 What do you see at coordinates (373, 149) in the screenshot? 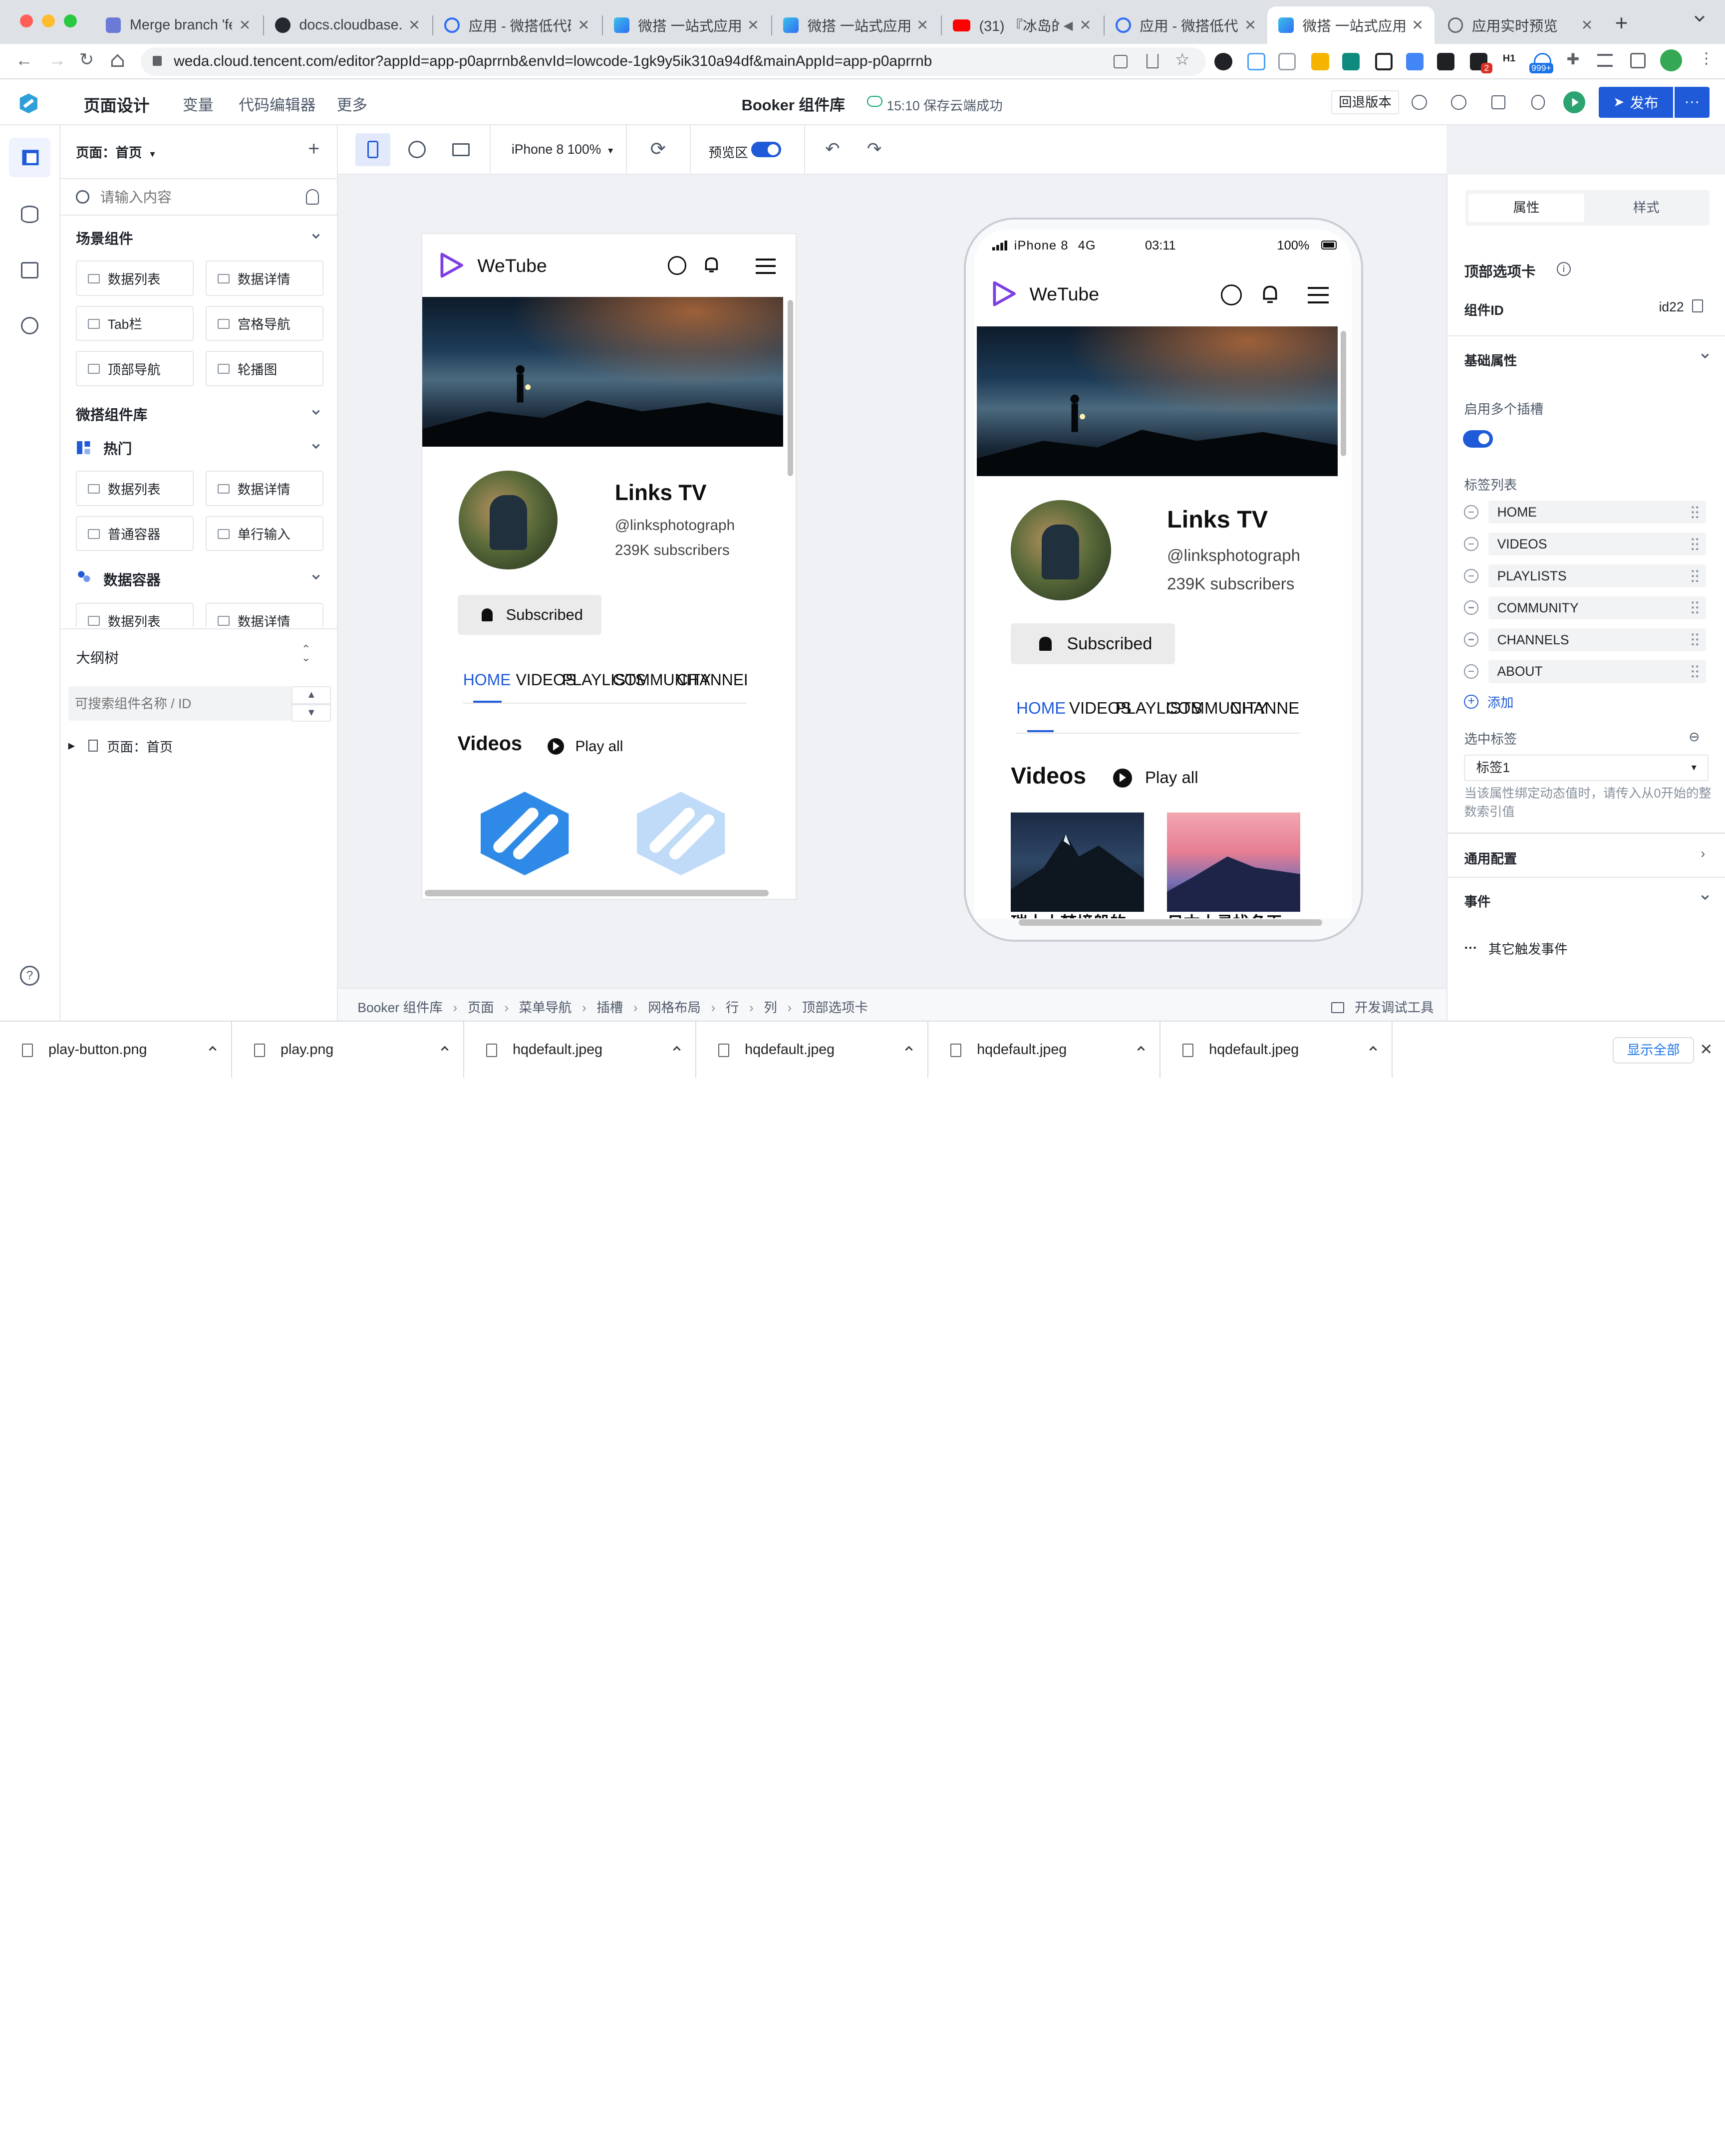
I see `mobile-view-button` at bounding box center [373, 149].